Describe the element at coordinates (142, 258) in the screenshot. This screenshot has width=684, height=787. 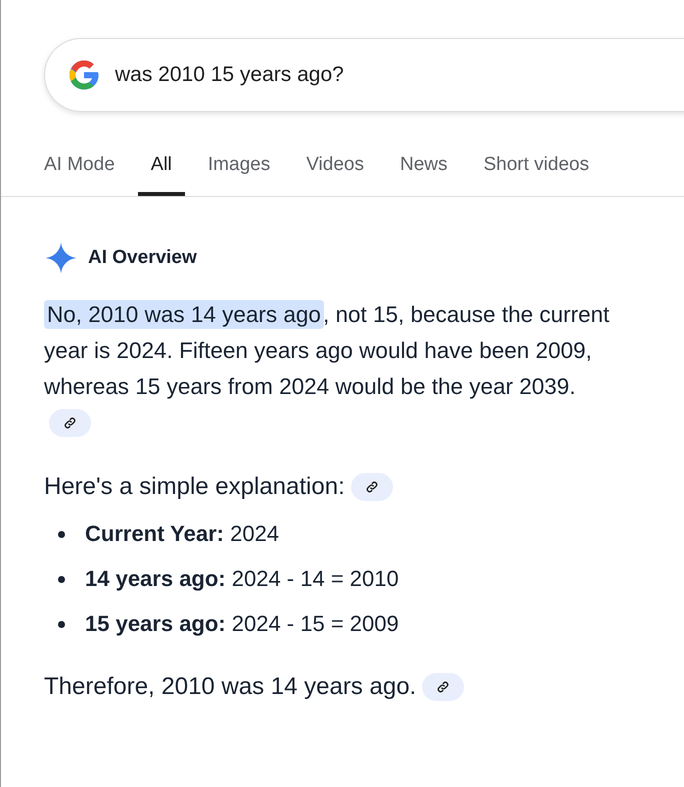
I see `overview-title: AI Overview` at that location.